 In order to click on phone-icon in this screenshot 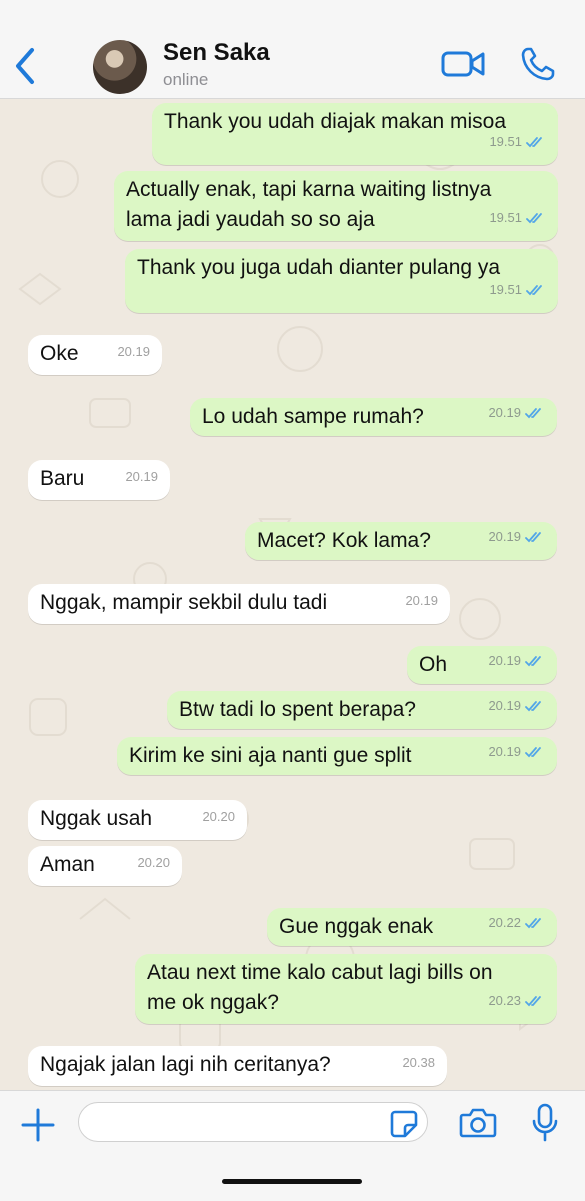, I will do `click(538, 64)`.